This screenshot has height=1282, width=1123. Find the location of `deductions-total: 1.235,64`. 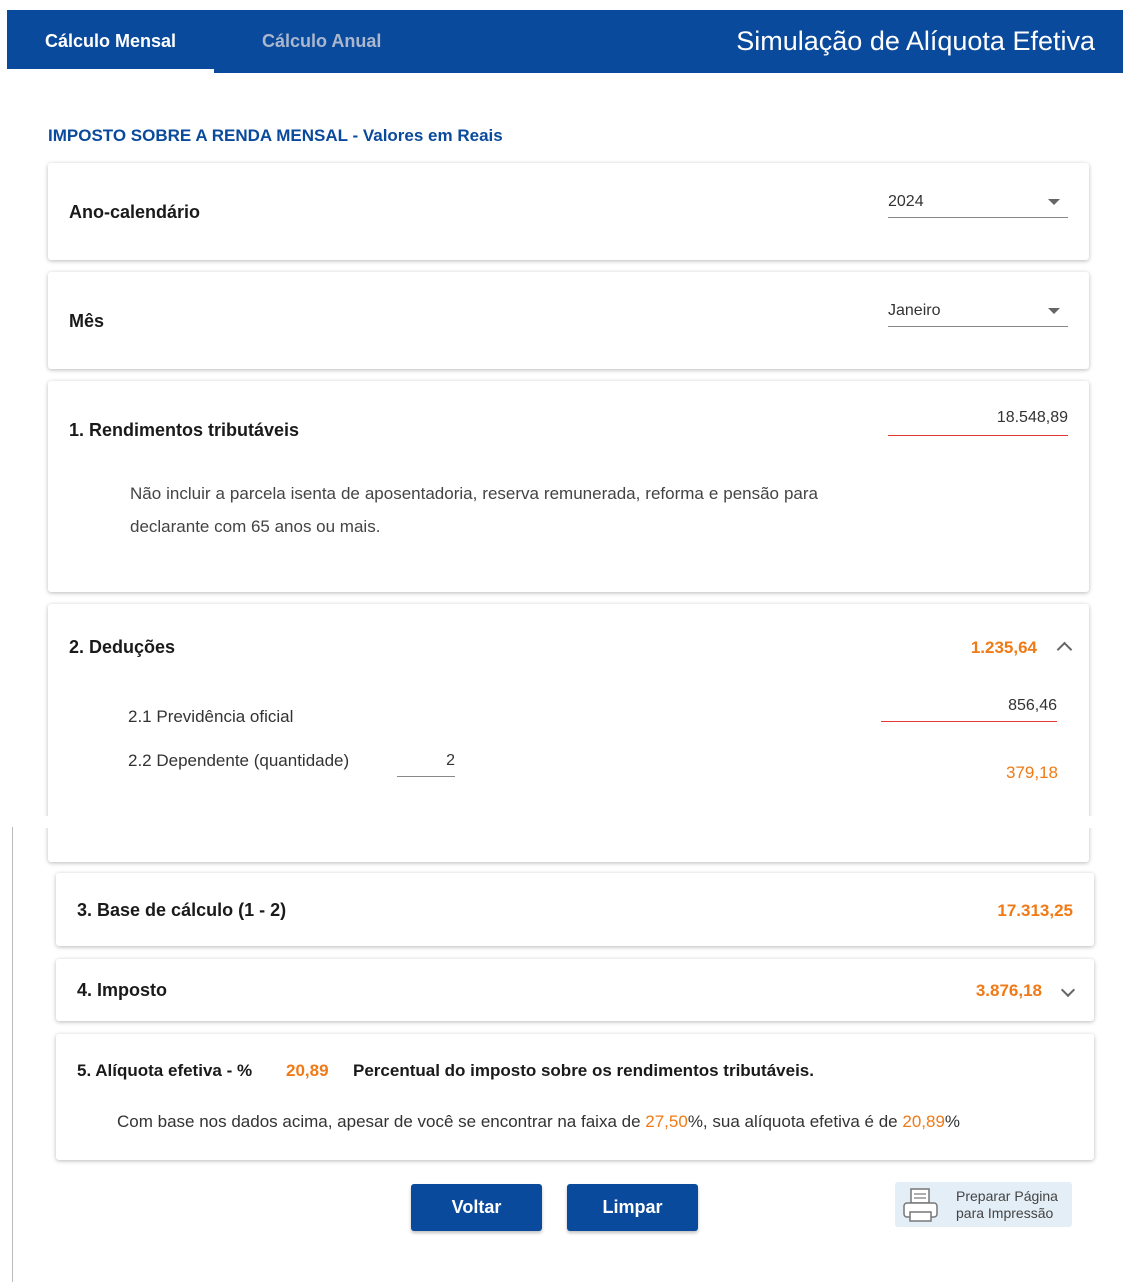

deductions-total: 1.235,64 is located at coordinates (1003, 647).